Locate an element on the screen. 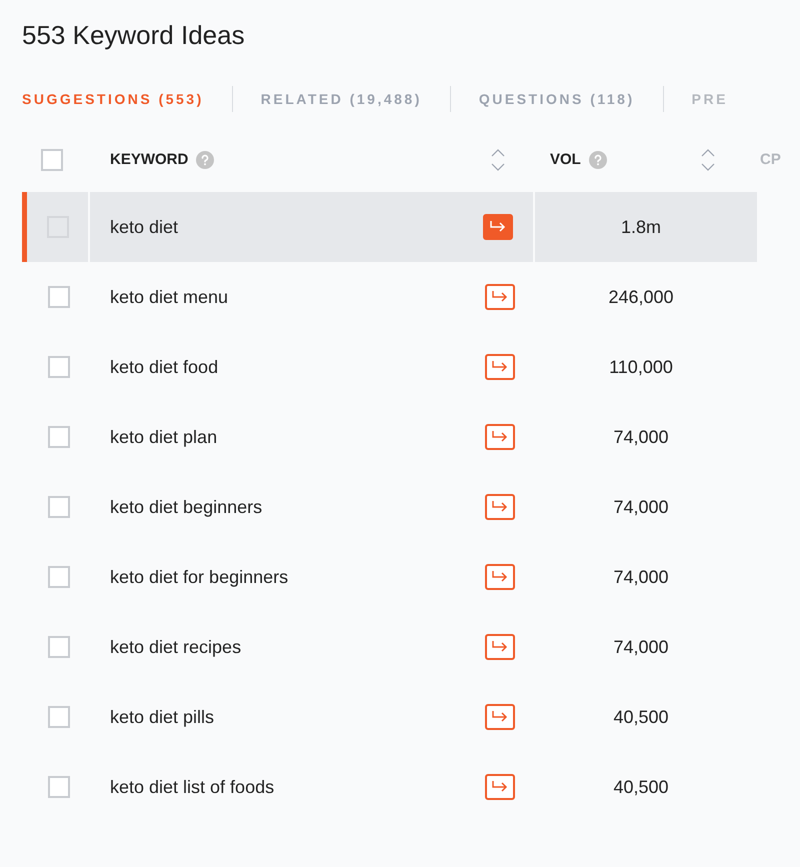 The image size is (800, 867). volume-cell-text: 110,000 is located at coordinates (641, 367).